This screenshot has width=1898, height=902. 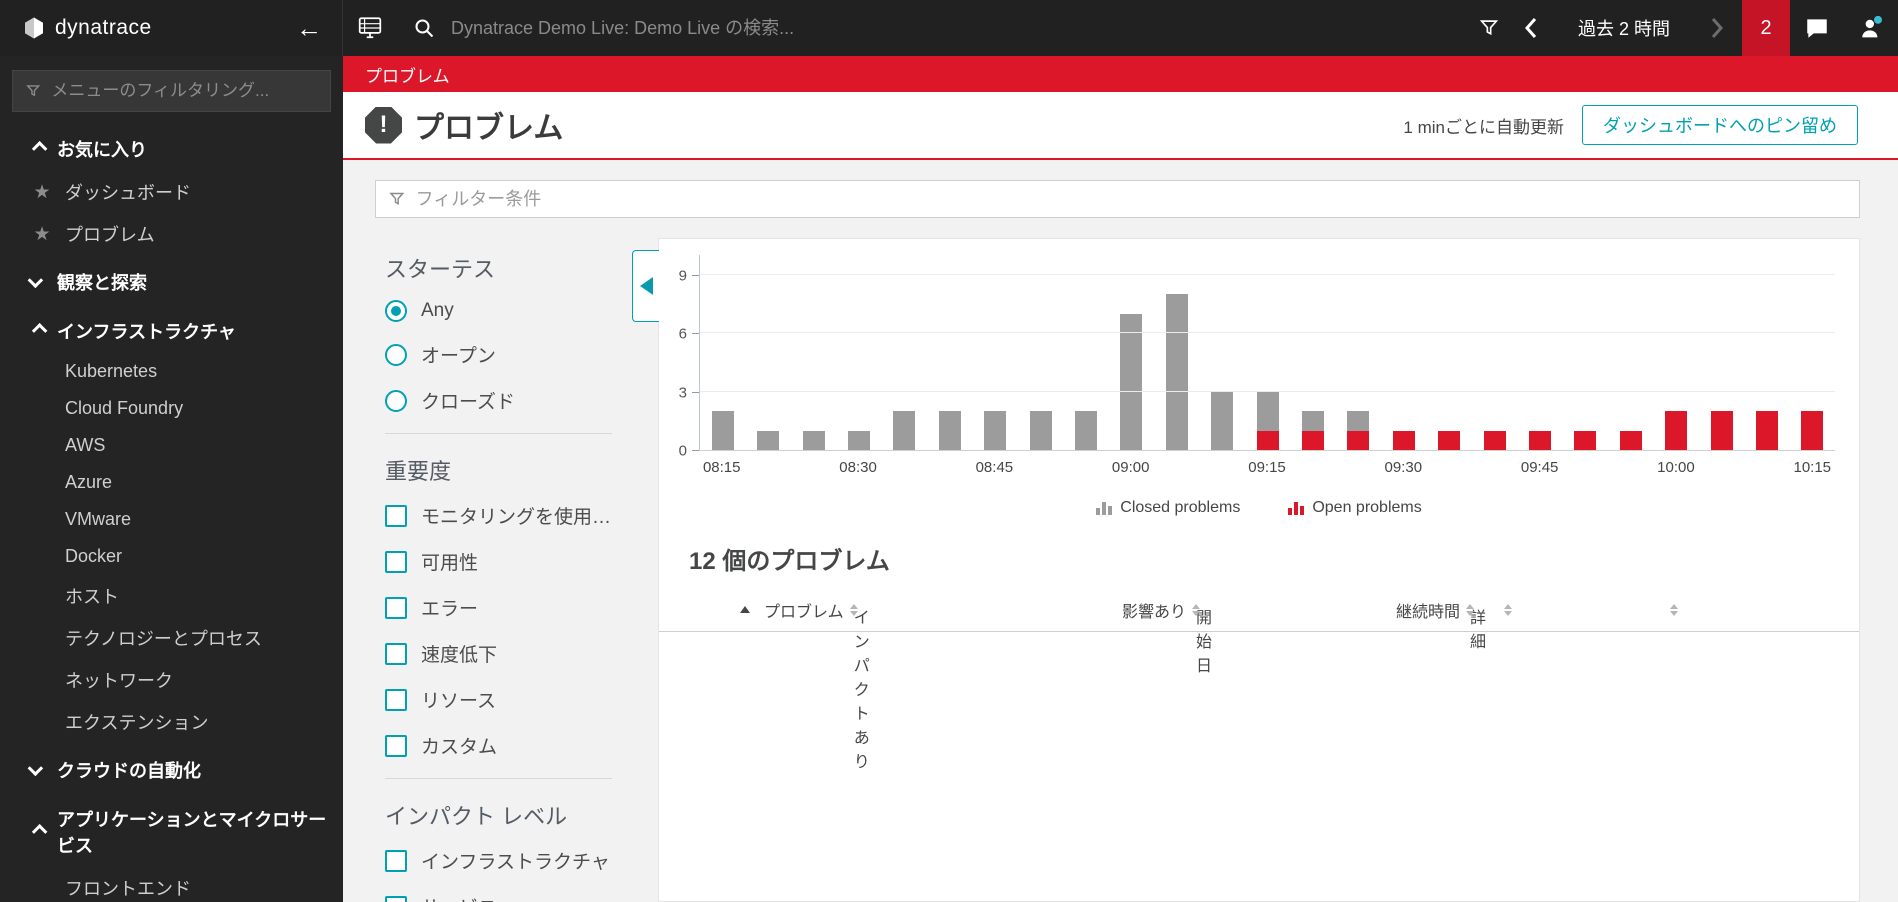 What do you see at coordinates (1539, 352) in the screenshot?
I see `chart-bar-09:45` at bounding box center [1539, 352].